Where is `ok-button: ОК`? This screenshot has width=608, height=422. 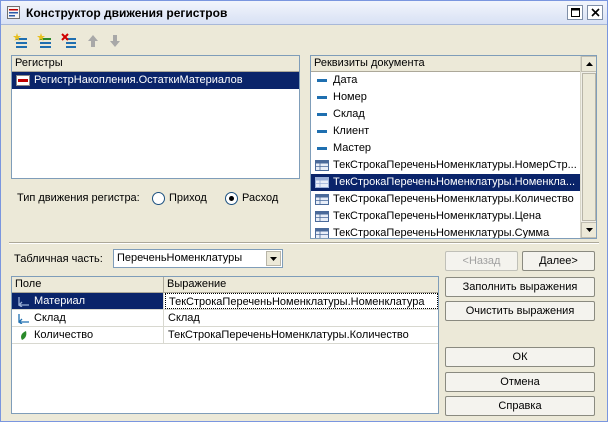 ok-button: ОК is located at coordinates (520, 357).